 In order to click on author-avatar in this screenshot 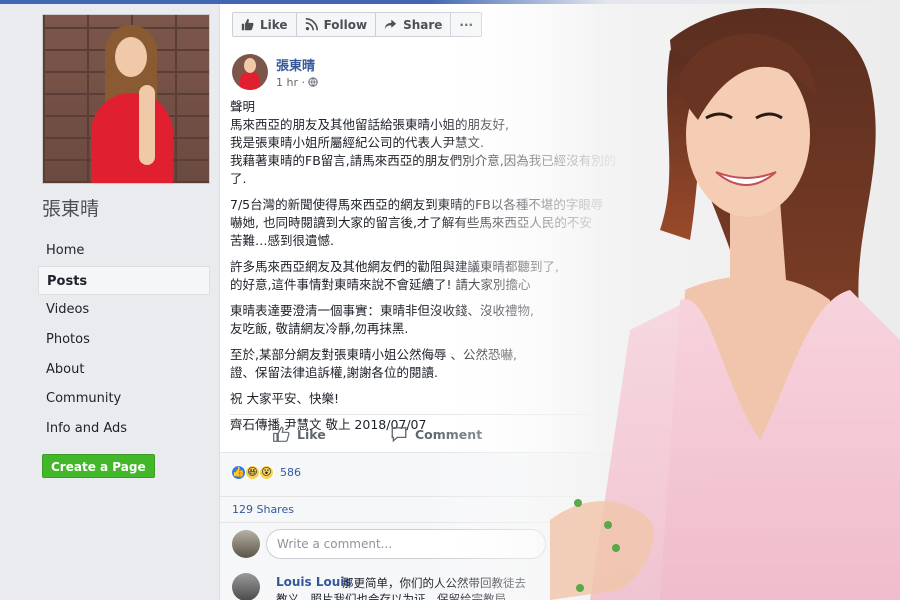, I will do `click(250, 72)`.